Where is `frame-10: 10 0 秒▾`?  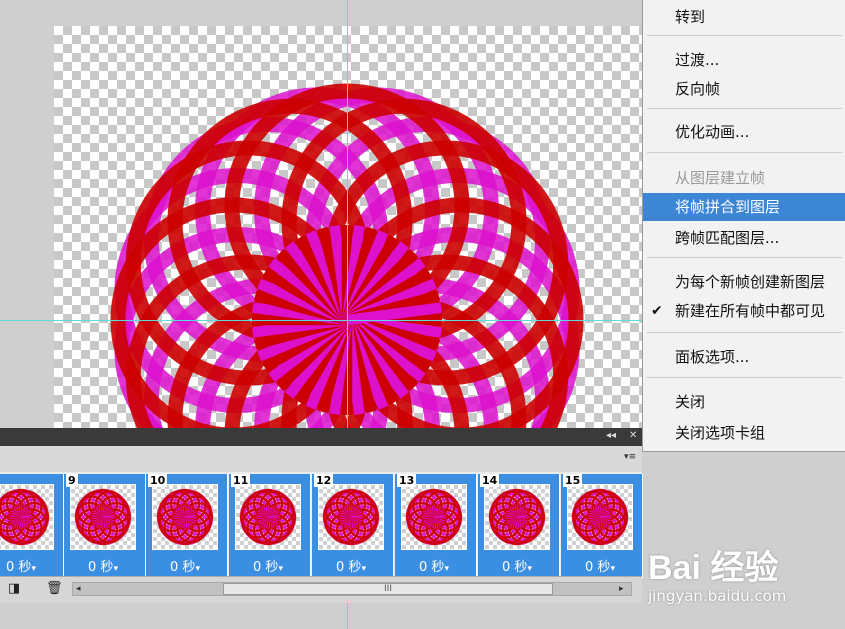
frame-10: 10 0 秒▾ is located at coordinates (187, 526).